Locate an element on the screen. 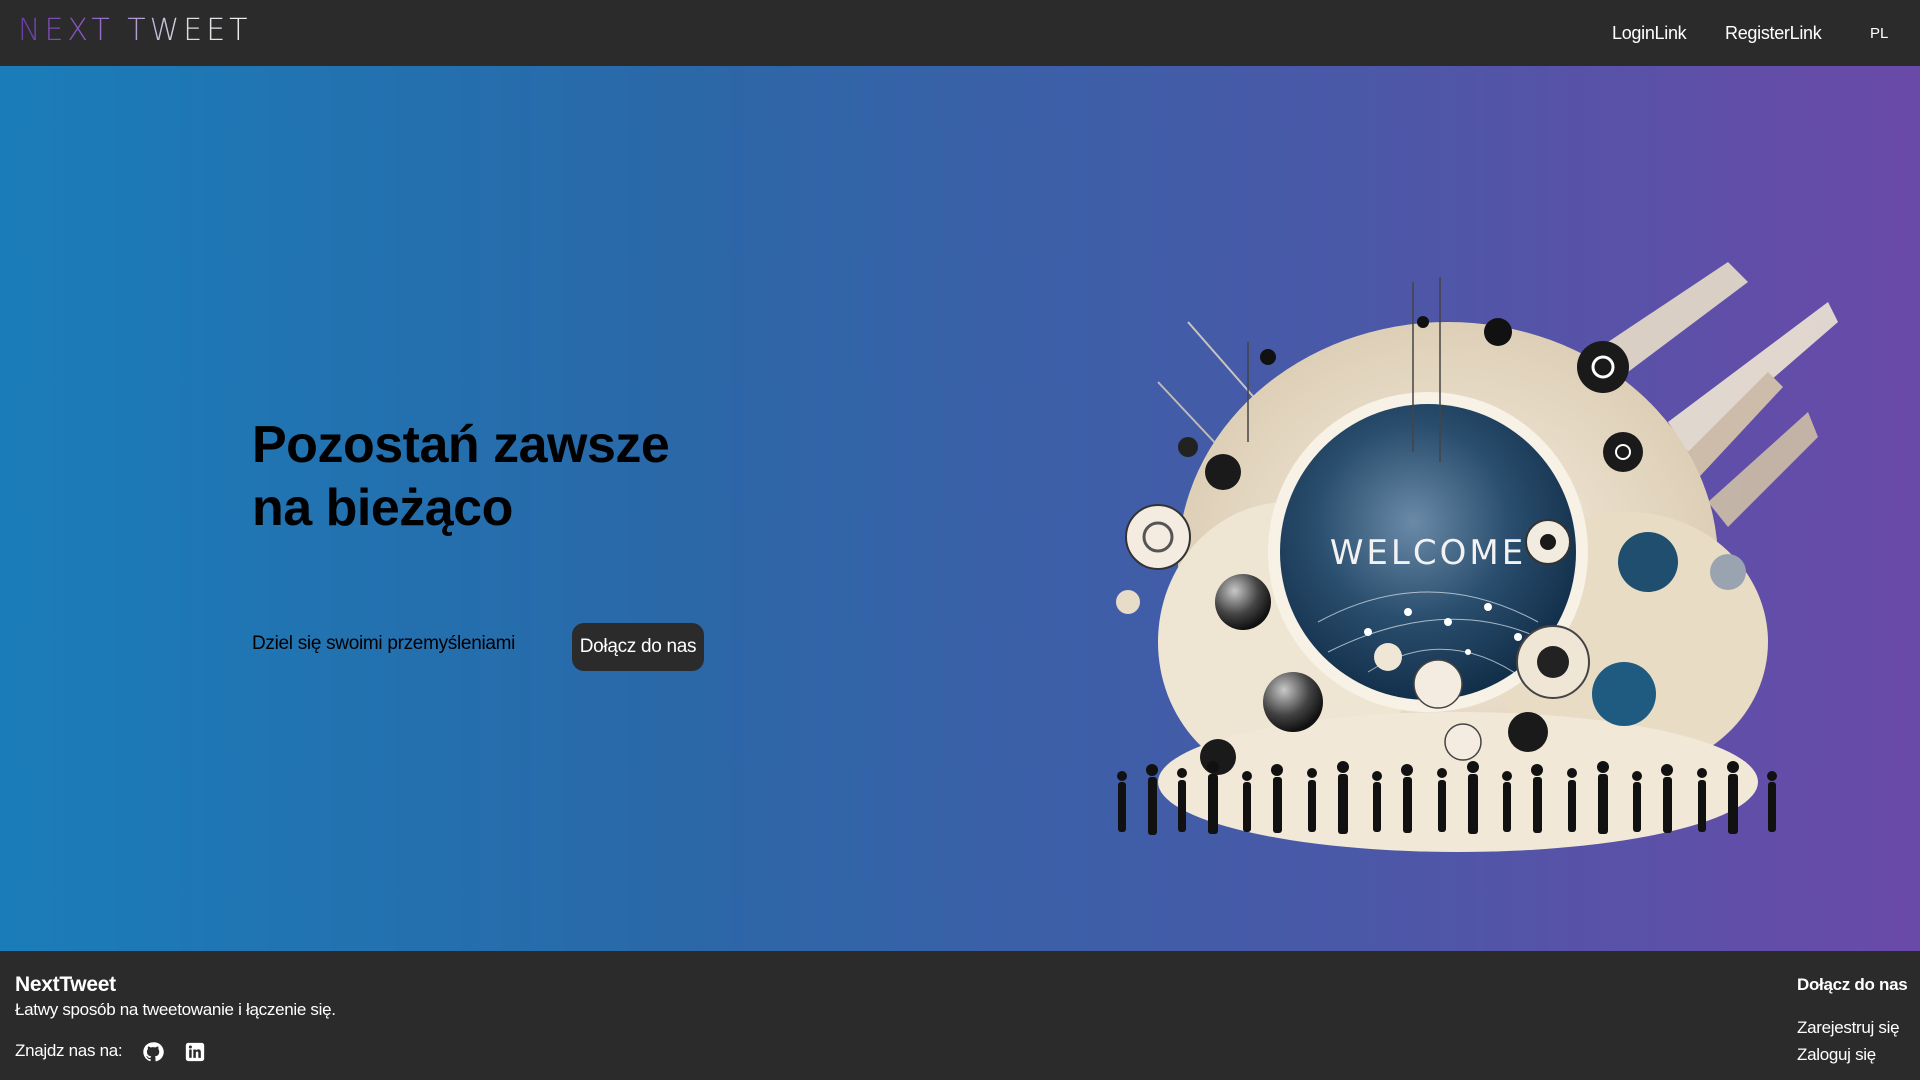 The height and width of the screenshot is (1080, 1920). nav-register: RegisterLink is located at coordinates (1773, 33).